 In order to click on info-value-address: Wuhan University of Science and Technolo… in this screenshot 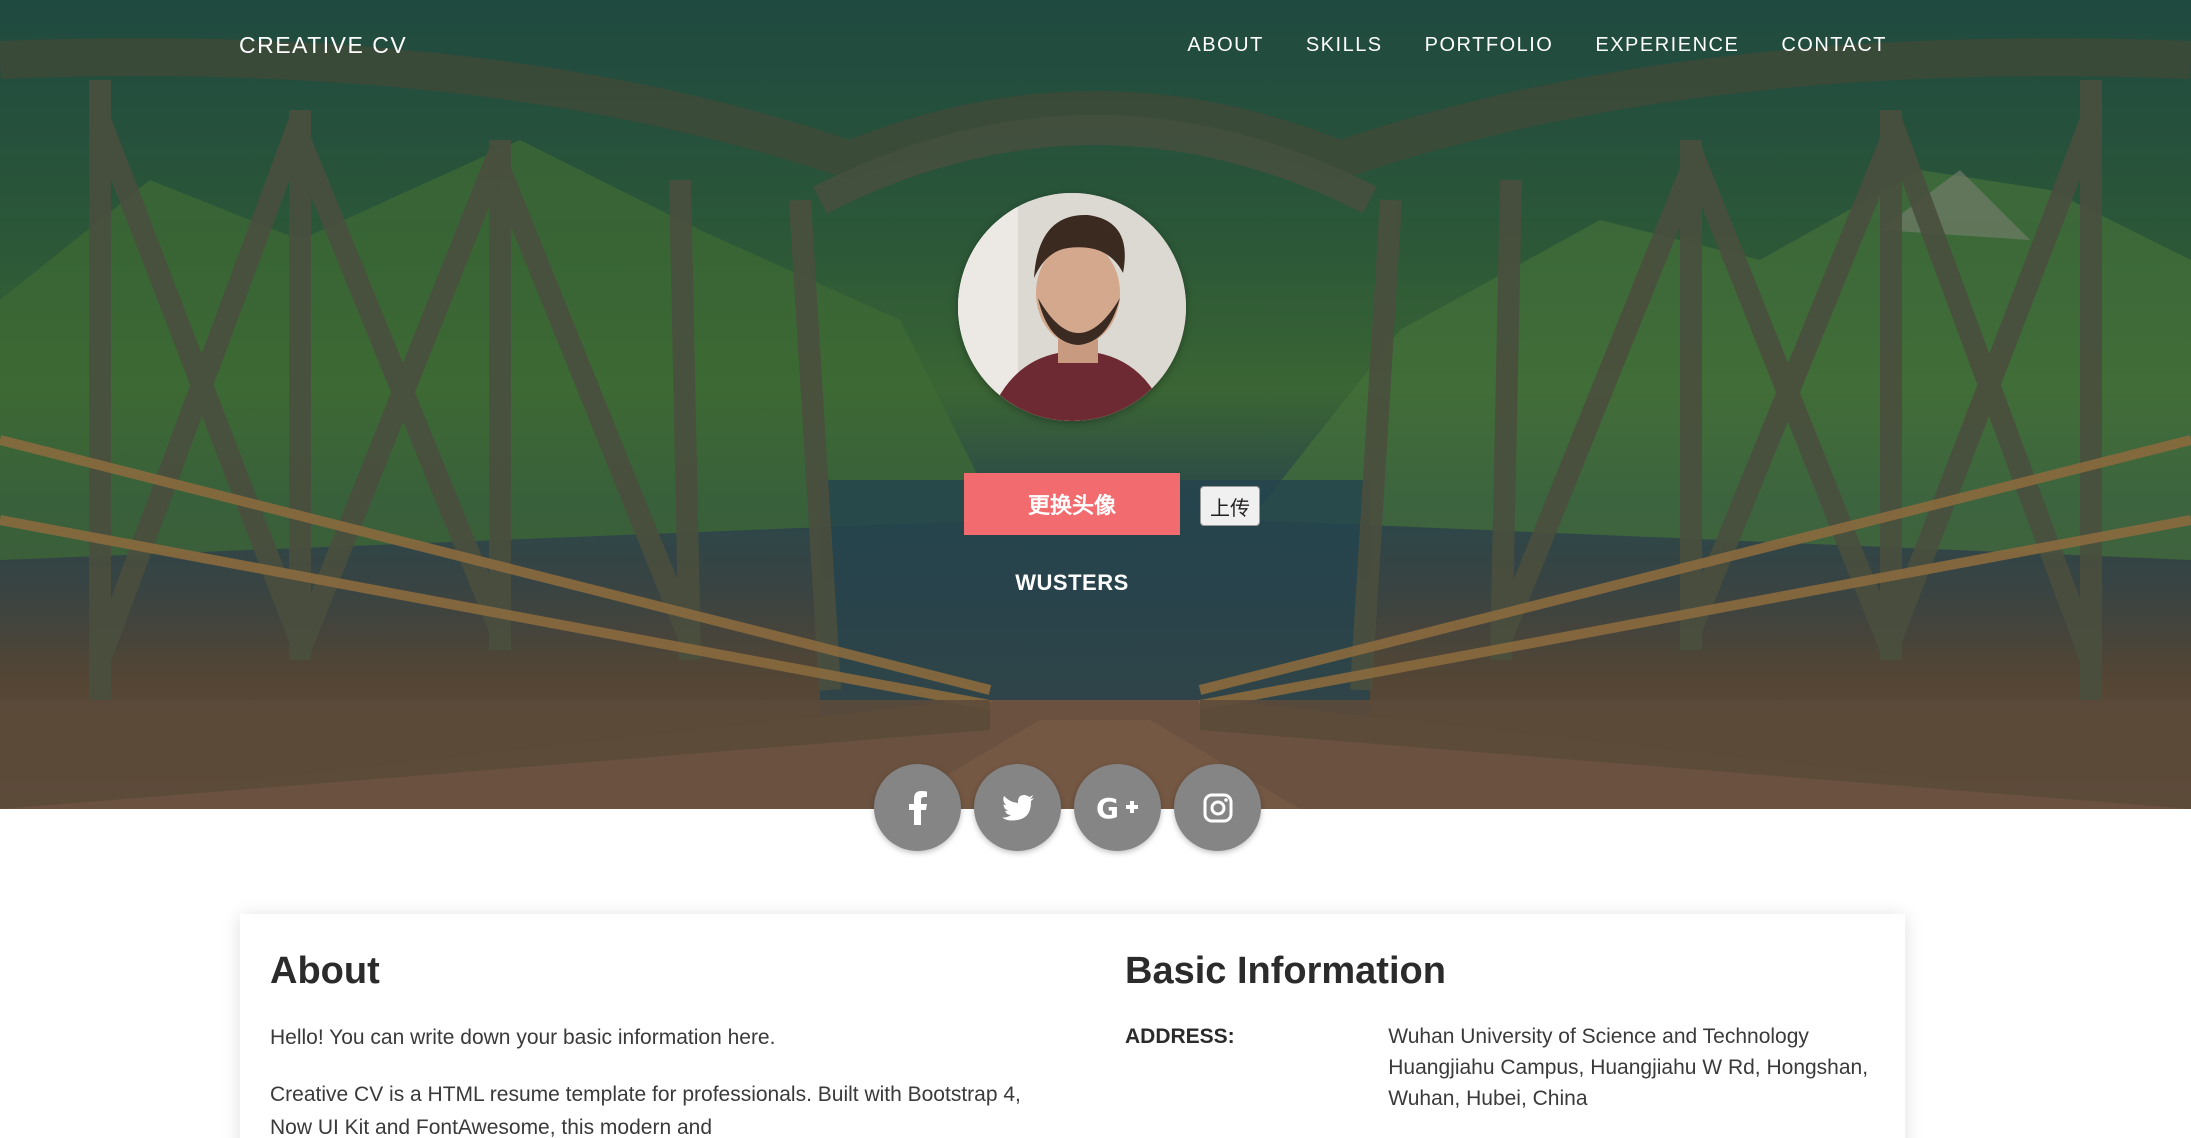, I will do `click(1628, 1067)`.